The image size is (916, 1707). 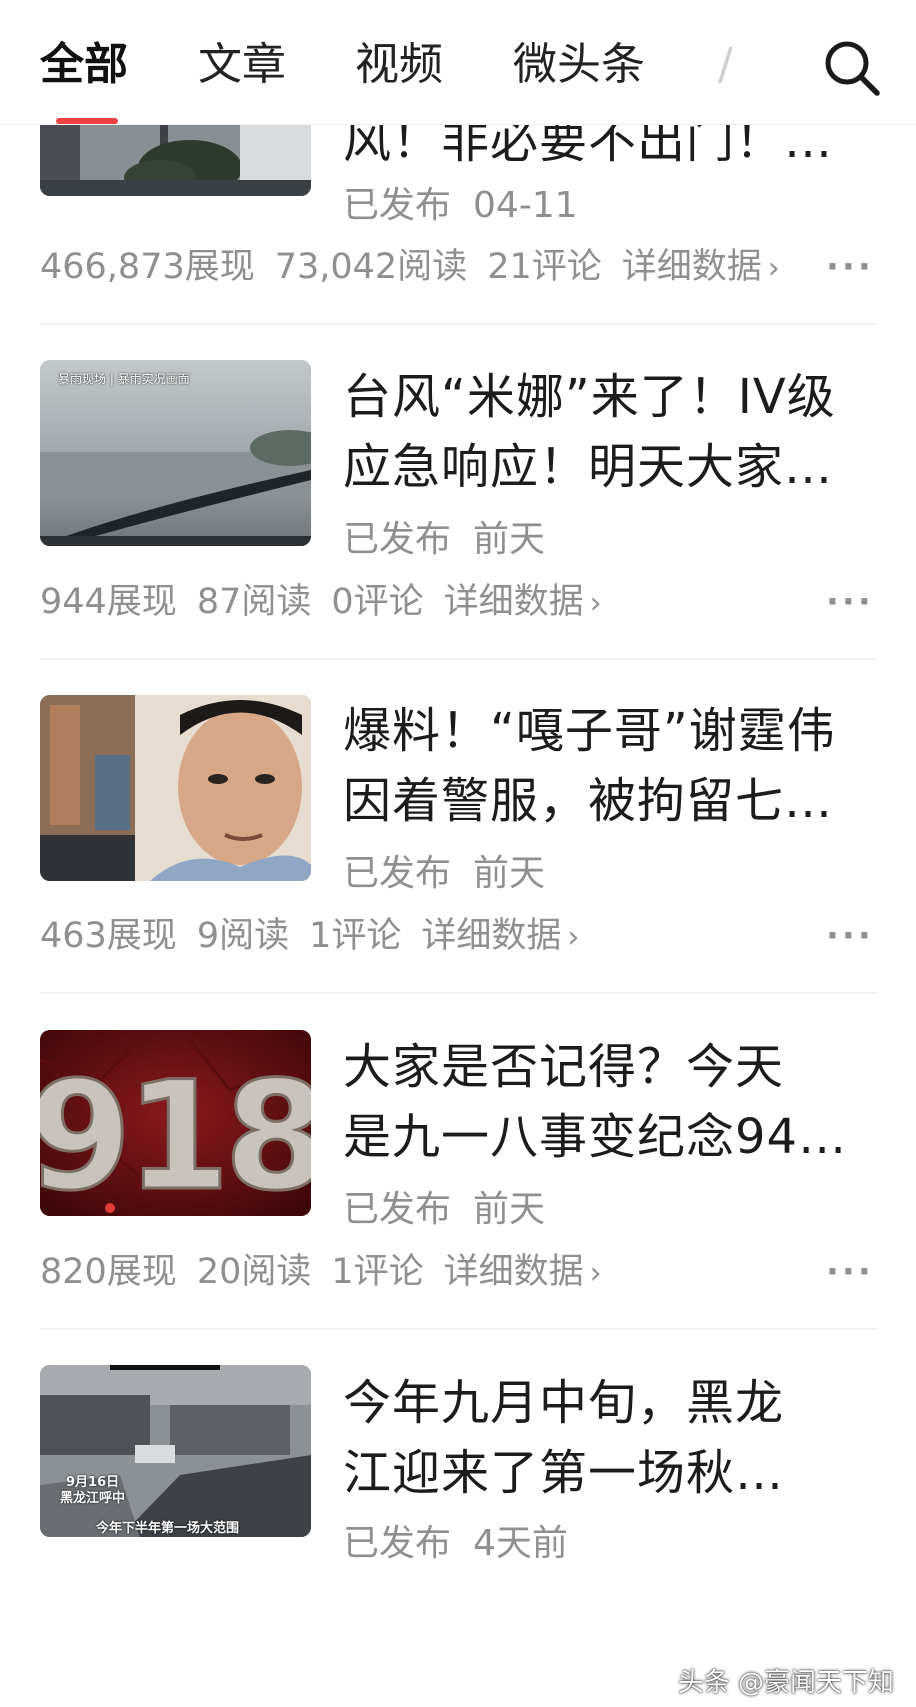 I want to click on impressions-count: 463展现, so click(x=108, y=936).